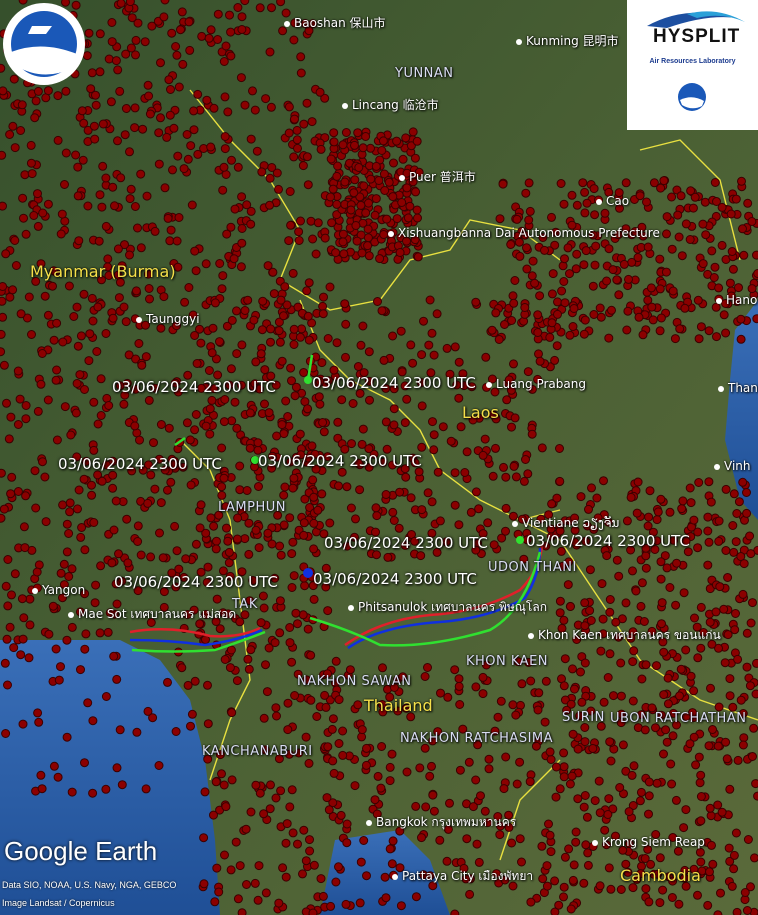 This screenshot has width=758, height=915. What do you see at coordinates (194, 387) in the screenshot?
I see `trajectory-label: 03/06/2024 2300 UTC` at bounding box center [194, 387].